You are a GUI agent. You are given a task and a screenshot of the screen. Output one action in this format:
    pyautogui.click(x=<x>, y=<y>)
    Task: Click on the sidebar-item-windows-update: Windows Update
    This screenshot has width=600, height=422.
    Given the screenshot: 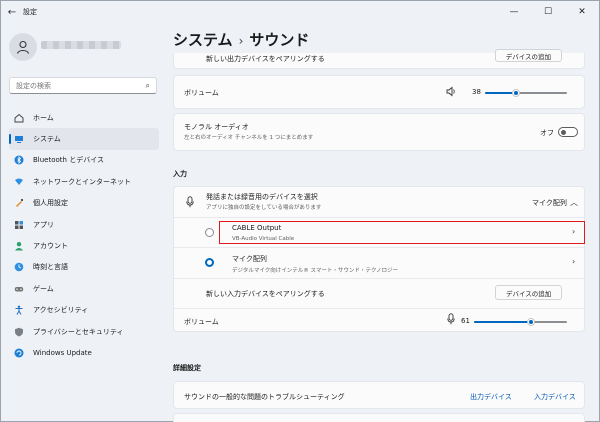 What is the action you would take?
    pyautogui.click(x=84, y=352)
    